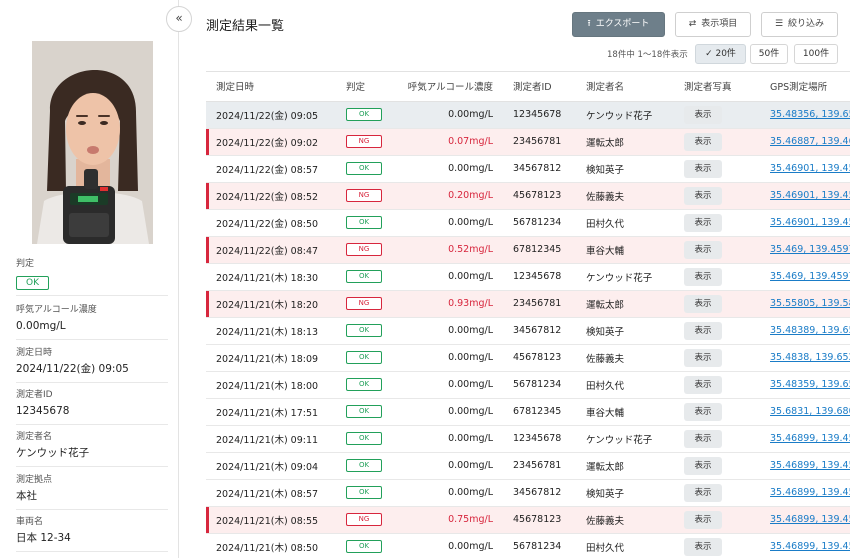  What do you see at coordinates (72, 369) in the screenshot?
I see `detail-datetime-value: 2024/11/22(金) 09:05` at bounding box center [72, 369].